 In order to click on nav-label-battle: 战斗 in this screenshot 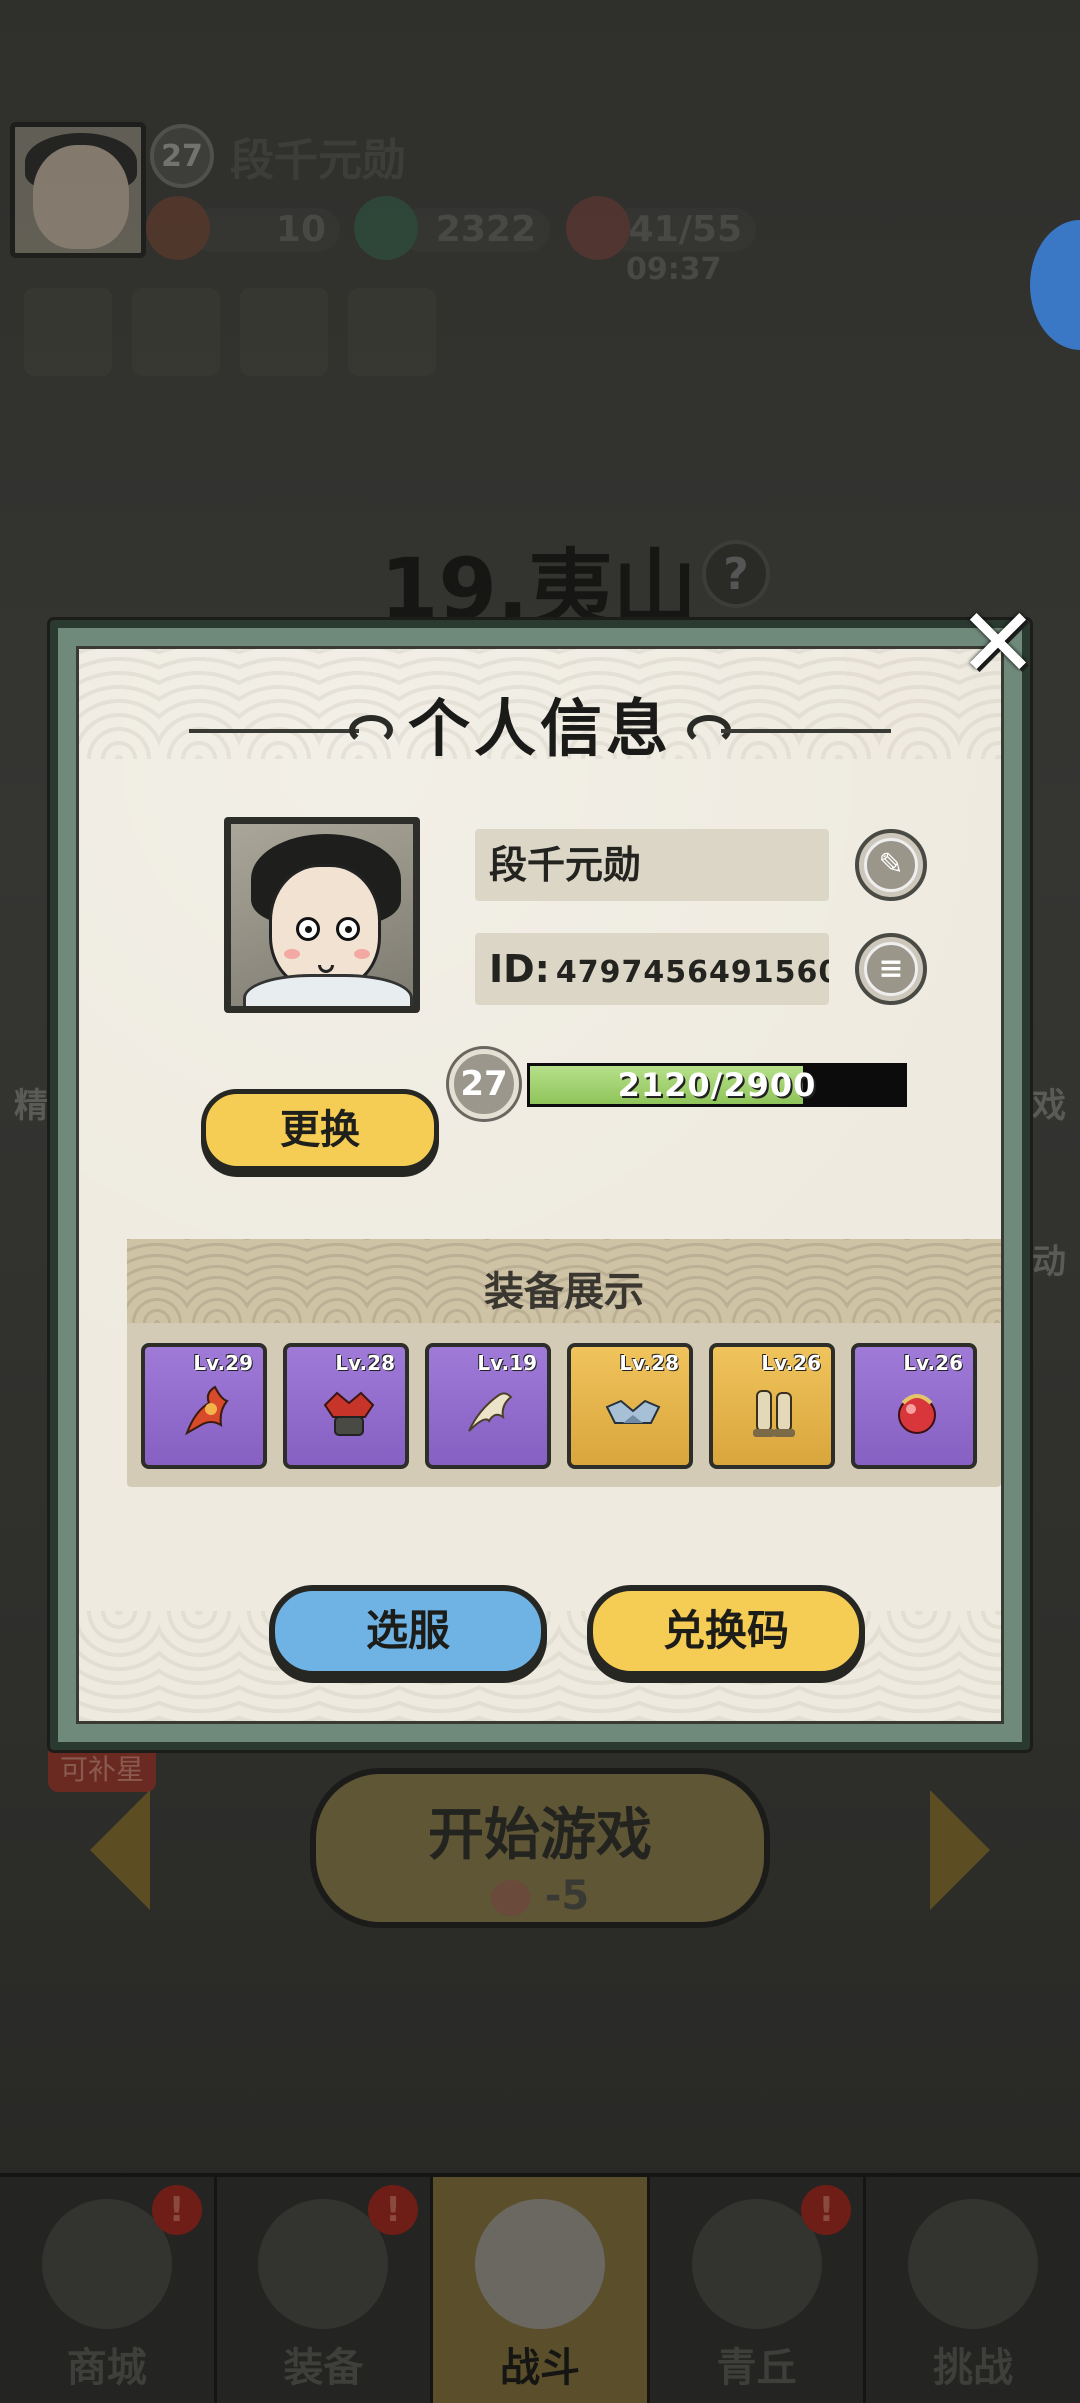, I will do `click(539, 2368)`.